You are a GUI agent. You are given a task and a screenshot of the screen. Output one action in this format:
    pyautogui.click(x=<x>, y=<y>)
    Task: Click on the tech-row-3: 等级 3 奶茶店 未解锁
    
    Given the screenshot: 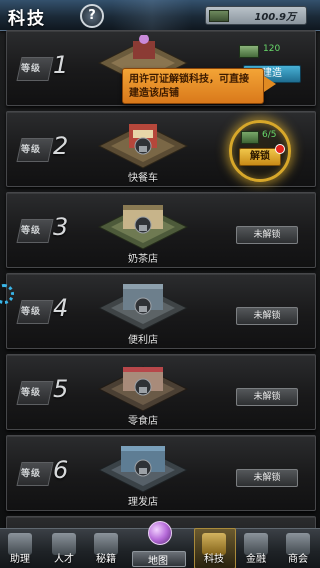 What is the action you would take?
    pyautogui.click(x=161, y=230)
    